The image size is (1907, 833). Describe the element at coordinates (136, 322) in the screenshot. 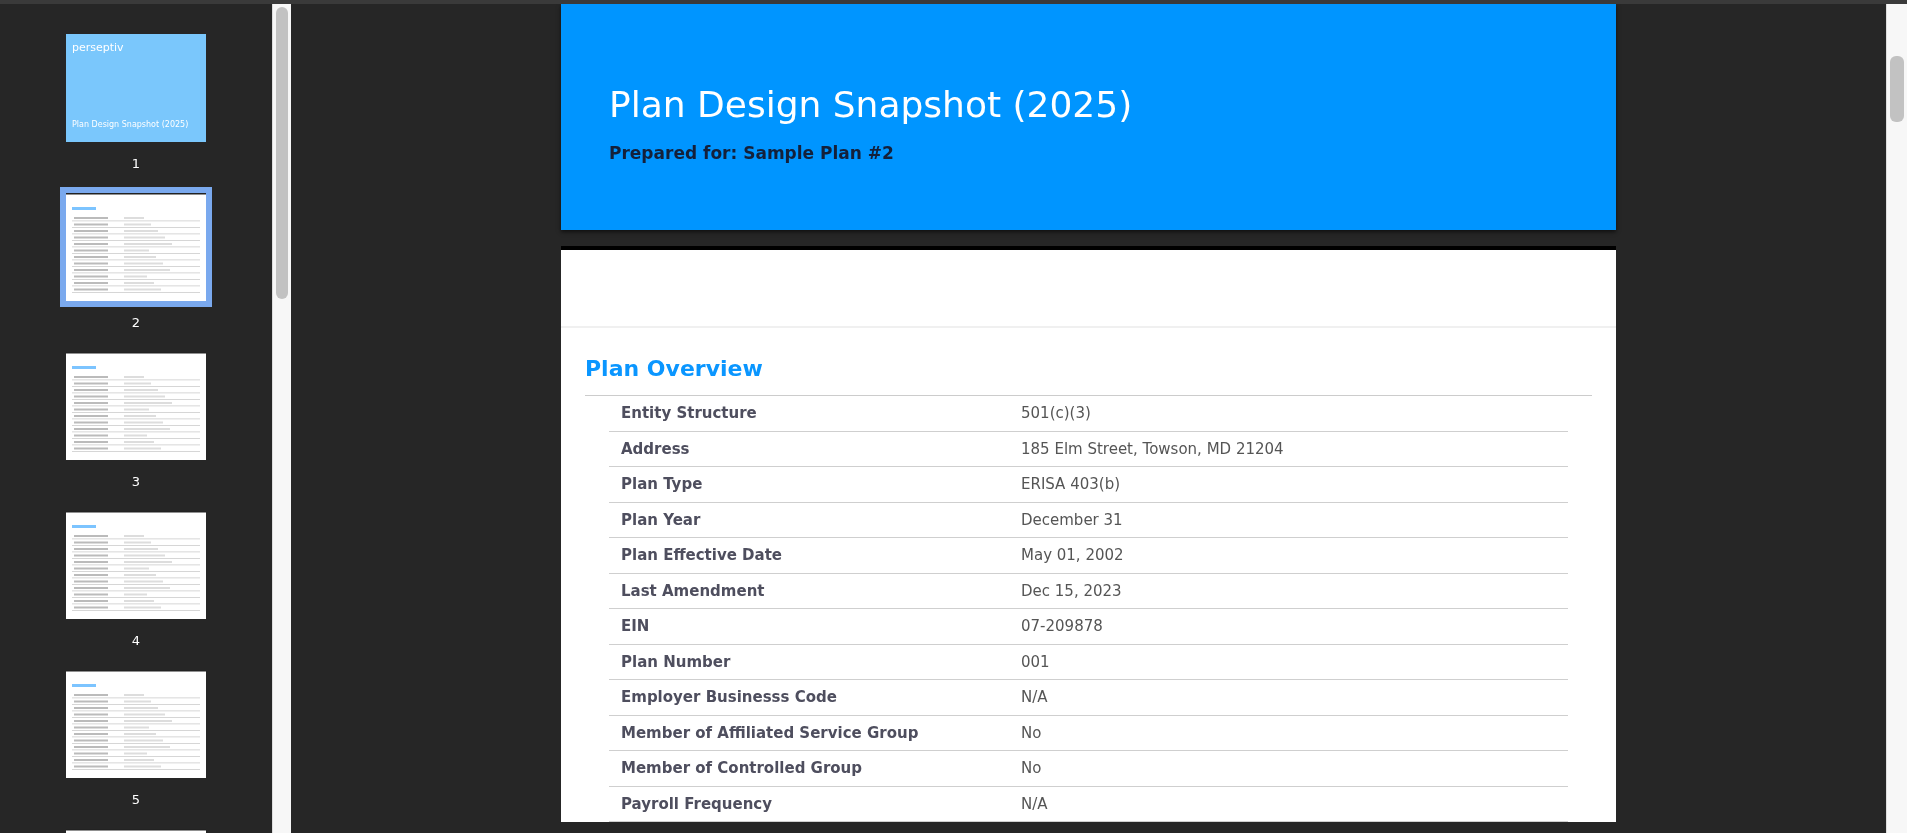

I see `page-number: 2` at that location.